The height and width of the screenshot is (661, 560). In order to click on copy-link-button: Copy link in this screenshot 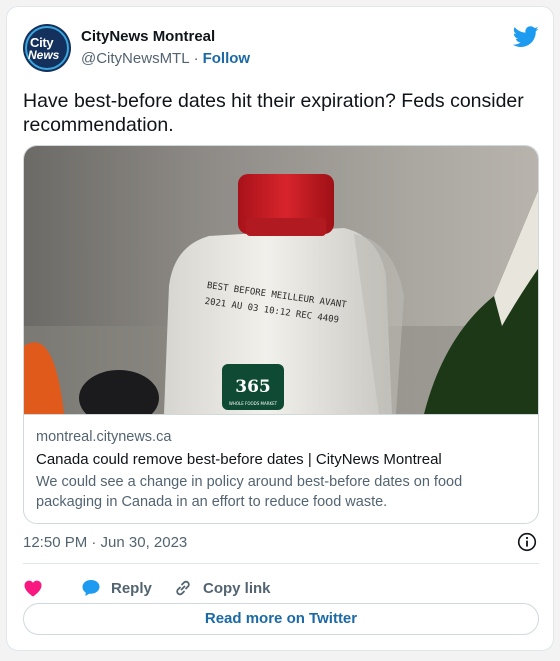, I will do `click(222, 588)`.